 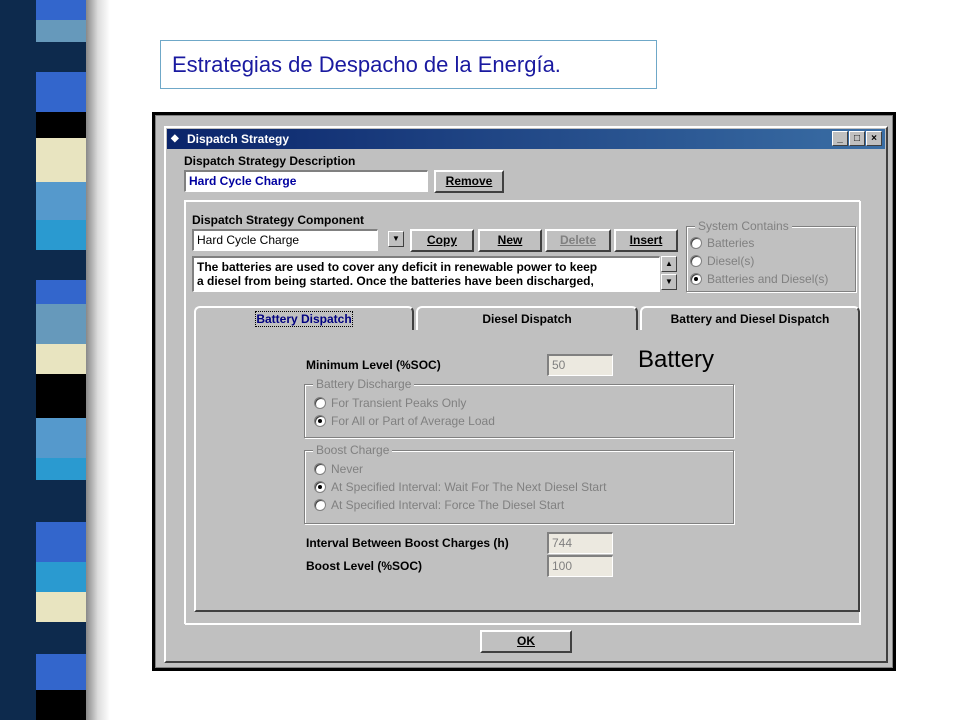 I want to click on tab-battery-dispatch: Battery Dispatch, so click(x=304, y=318).